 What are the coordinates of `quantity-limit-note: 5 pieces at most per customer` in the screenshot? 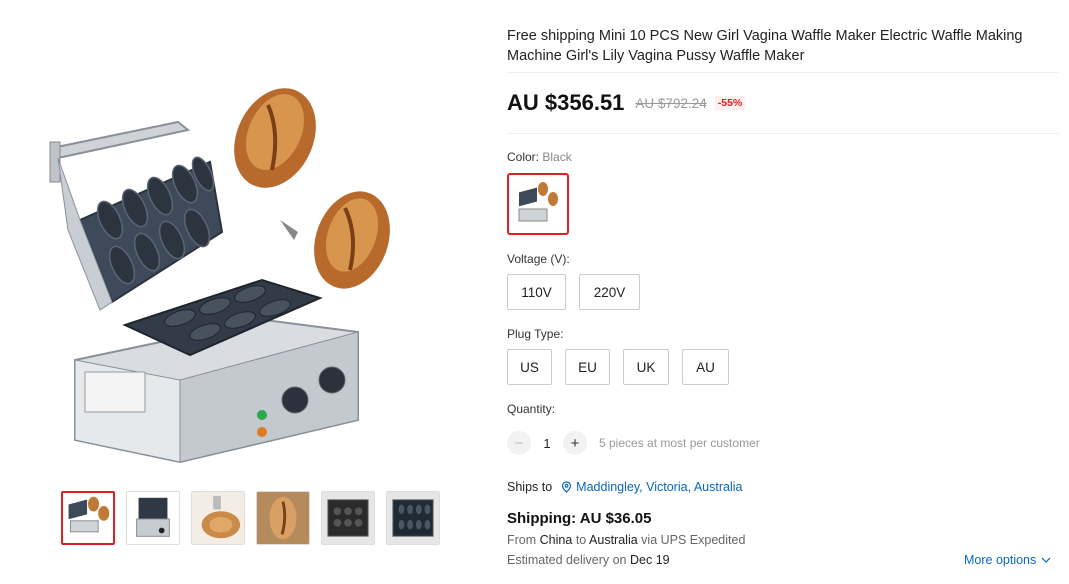 It's located at (679, 443).